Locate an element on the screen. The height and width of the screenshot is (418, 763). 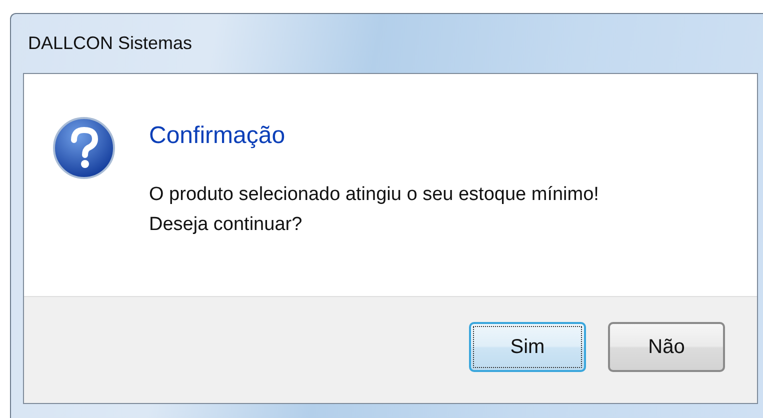
dialog-button: Sim is located at coordinates (527, 347).